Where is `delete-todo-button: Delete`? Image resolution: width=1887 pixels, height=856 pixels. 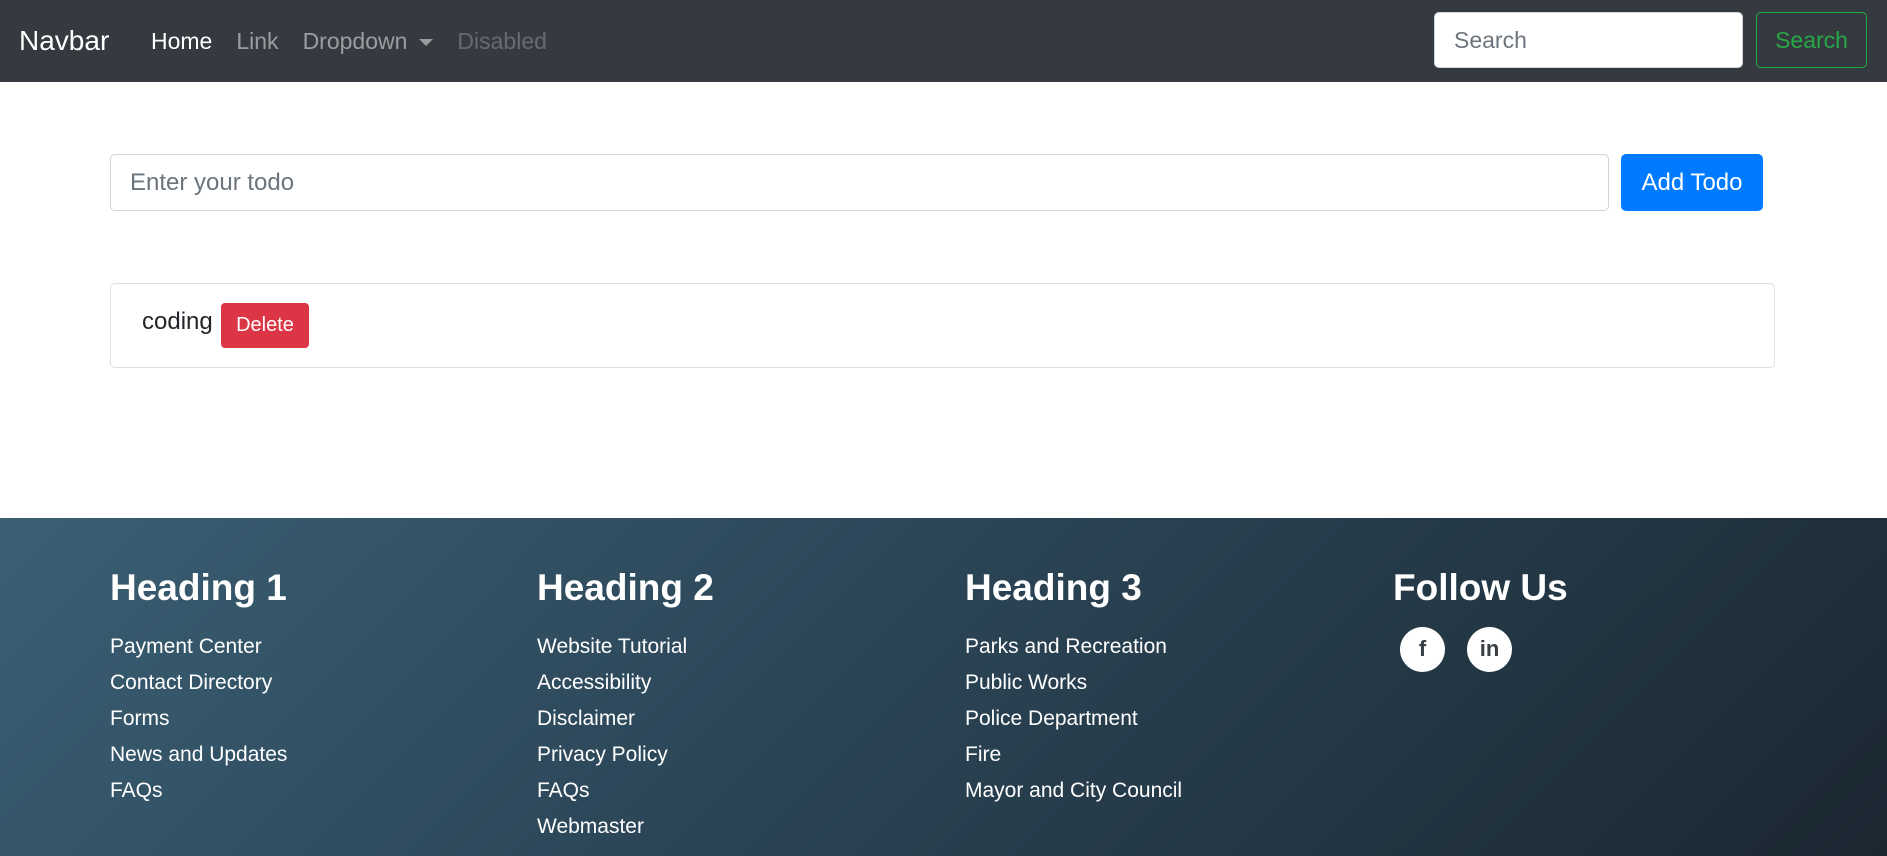 delete-todo-button: Delete is located at coordinates (265, 325).